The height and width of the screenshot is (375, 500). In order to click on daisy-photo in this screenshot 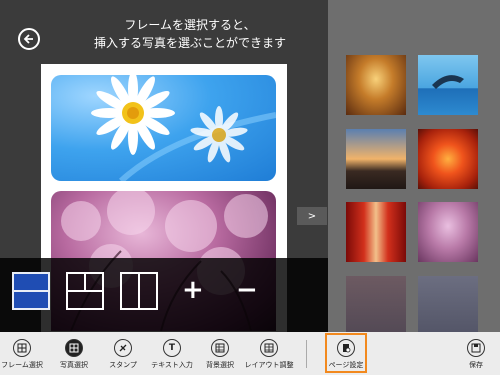, I will do `click(183, 128)`.